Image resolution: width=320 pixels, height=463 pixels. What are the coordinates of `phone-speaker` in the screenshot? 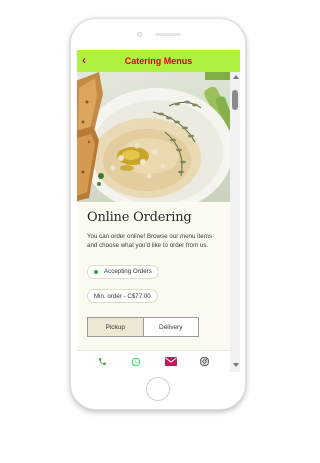 It's located at (168, 34).